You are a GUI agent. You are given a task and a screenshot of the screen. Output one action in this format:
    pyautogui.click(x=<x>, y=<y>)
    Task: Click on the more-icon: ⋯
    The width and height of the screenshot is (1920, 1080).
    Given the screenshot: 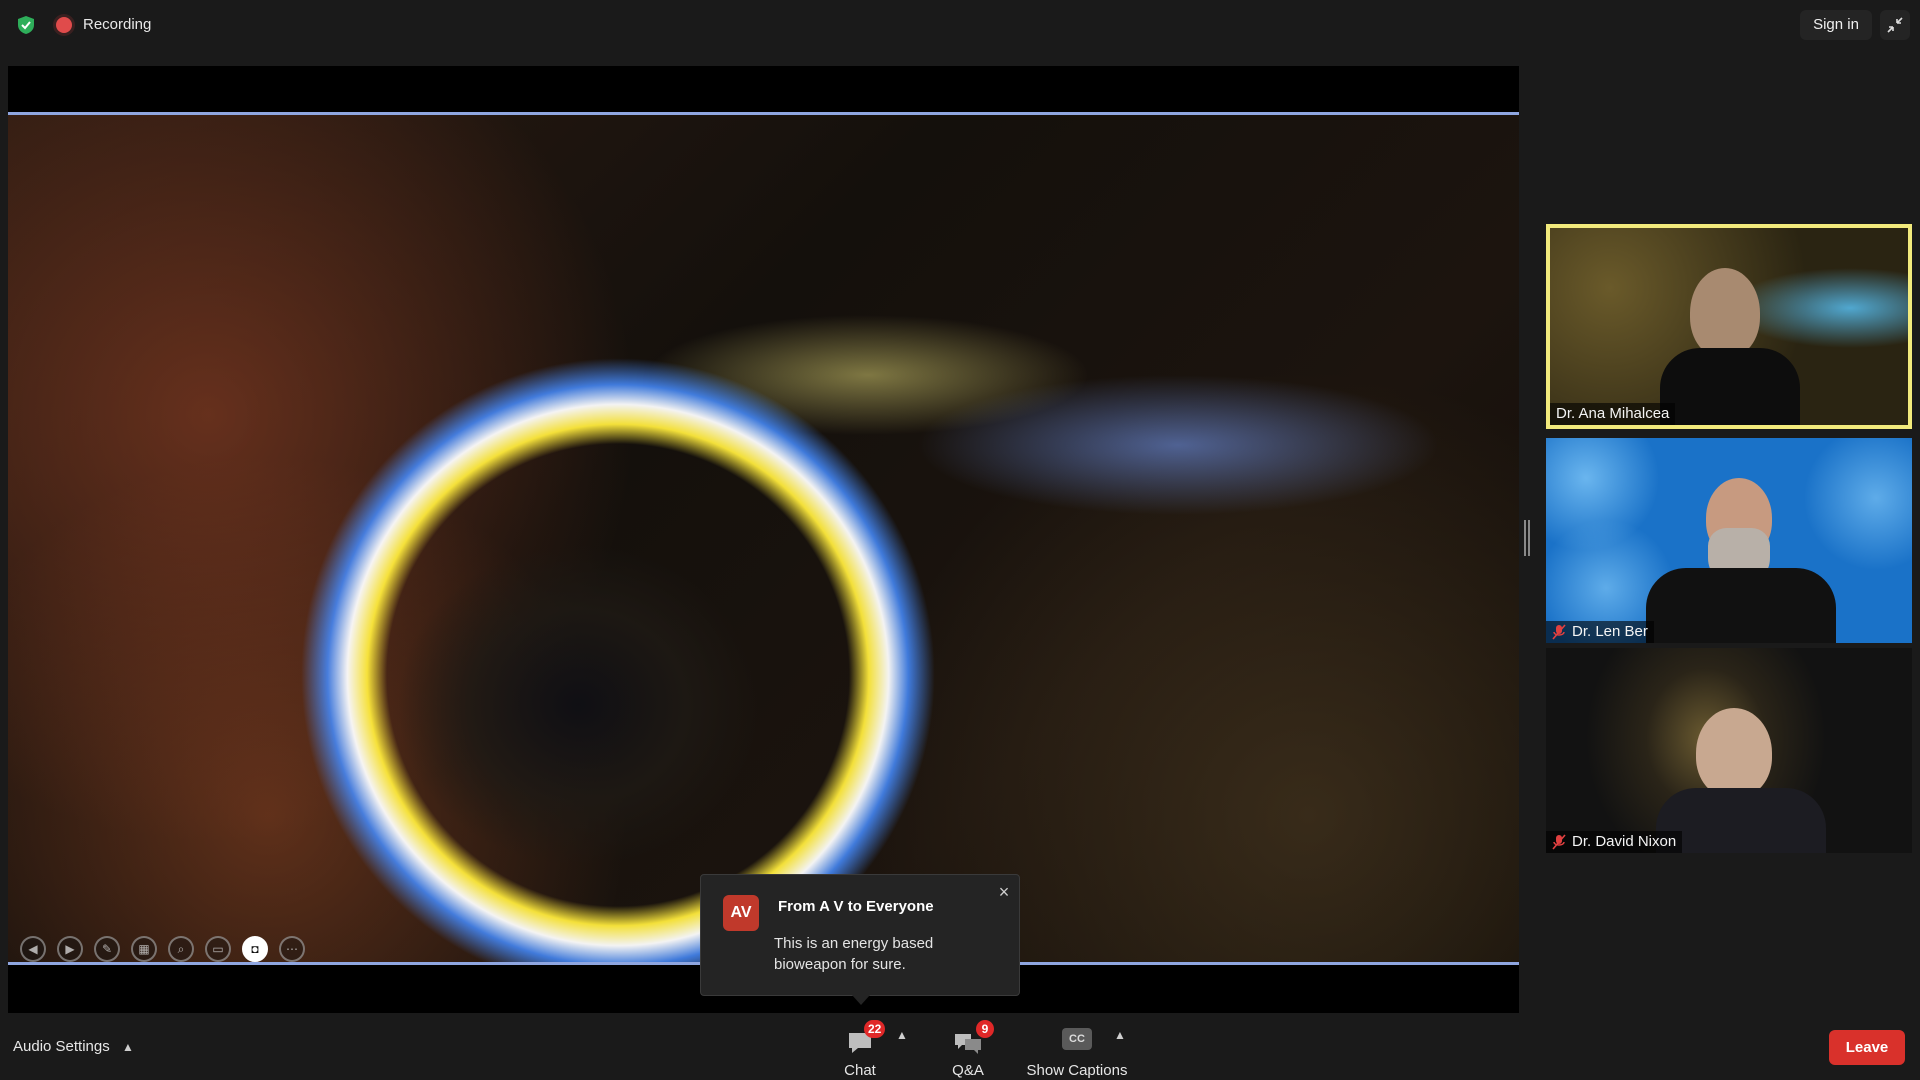 What is the action you would take?
    pyautogui.click(x=292, y=949)
    